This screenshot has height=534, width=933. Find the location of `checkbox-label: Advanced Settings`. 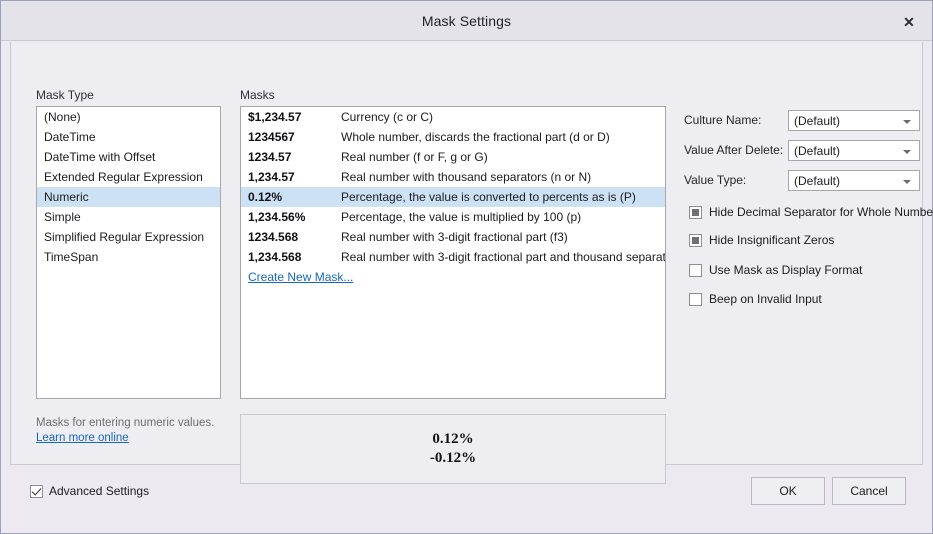

checkbox-label: Advanced Settings is located at coordinates (99, 491).